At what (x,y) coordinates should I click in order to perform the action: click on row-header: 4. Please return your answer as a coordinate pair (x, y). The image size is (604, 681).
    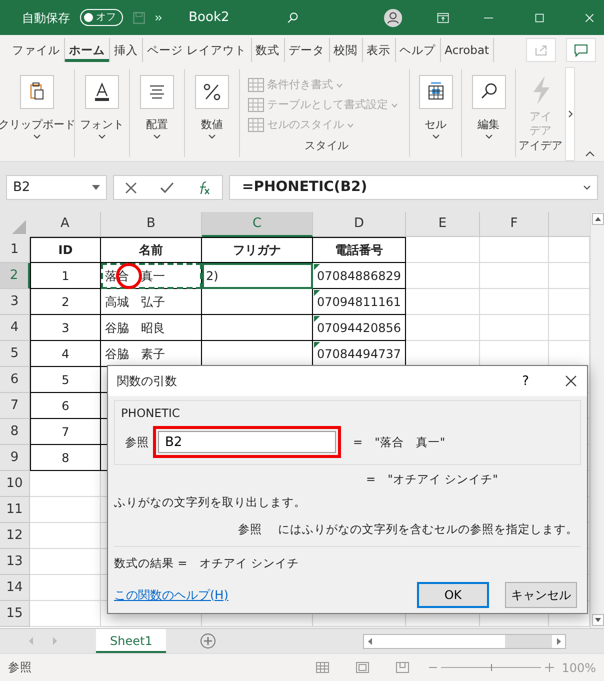
    Looking at the image, I should click on (15, 328).